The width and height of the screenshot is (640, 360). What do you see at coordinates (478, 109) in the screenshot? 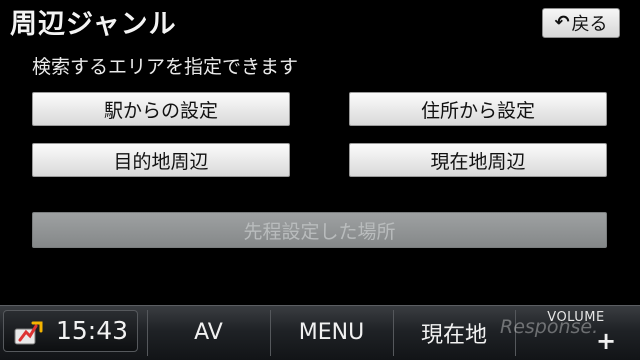
I see `address-setting-button: 住所から設定` at bounding box center [478, 109].